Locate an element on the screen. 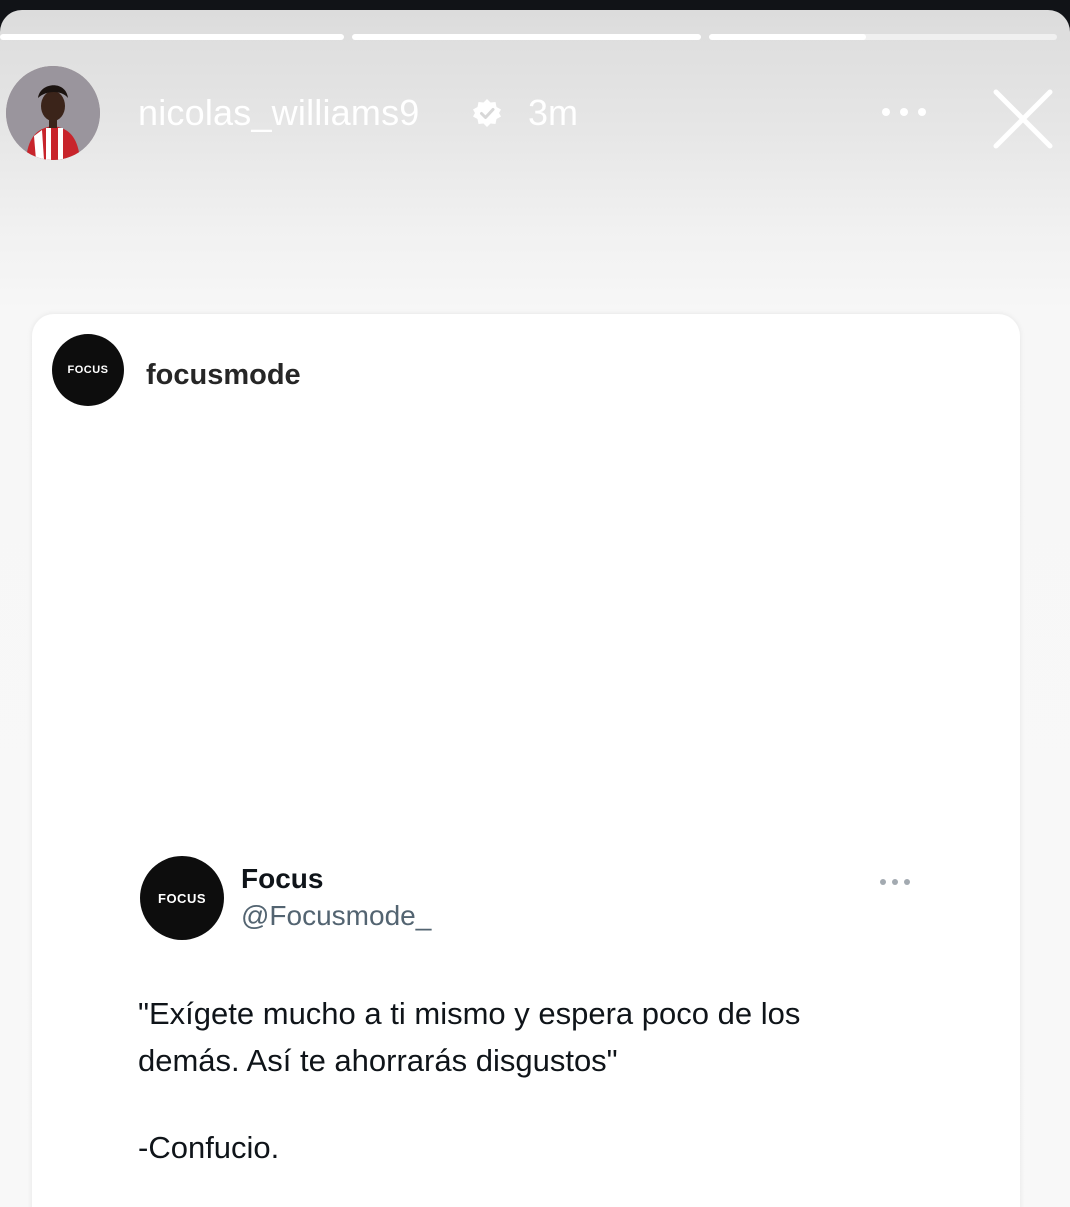 The image size is (1070, 1207). tweet-logo-text: FOCUS is located at coordinates (182, 898).